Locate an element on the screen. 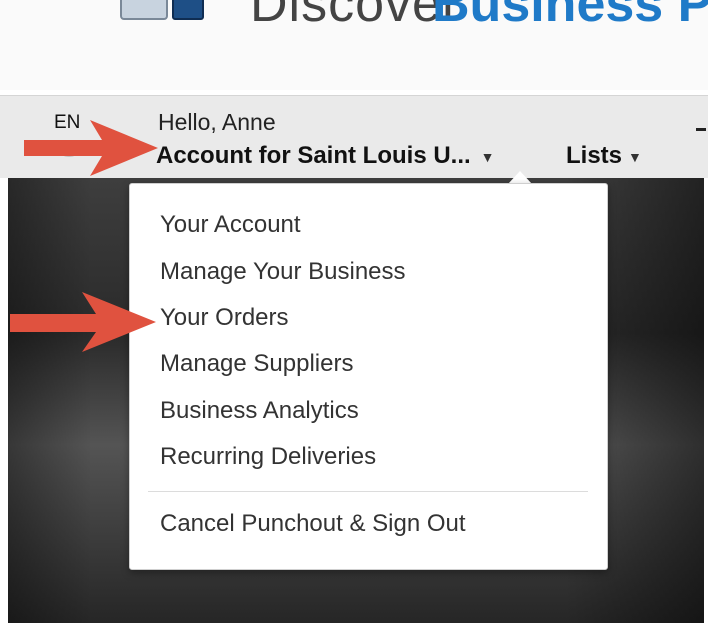  account-menu-button: Account for Saint Louis U... ▼ is located at coordinates (325, 156).